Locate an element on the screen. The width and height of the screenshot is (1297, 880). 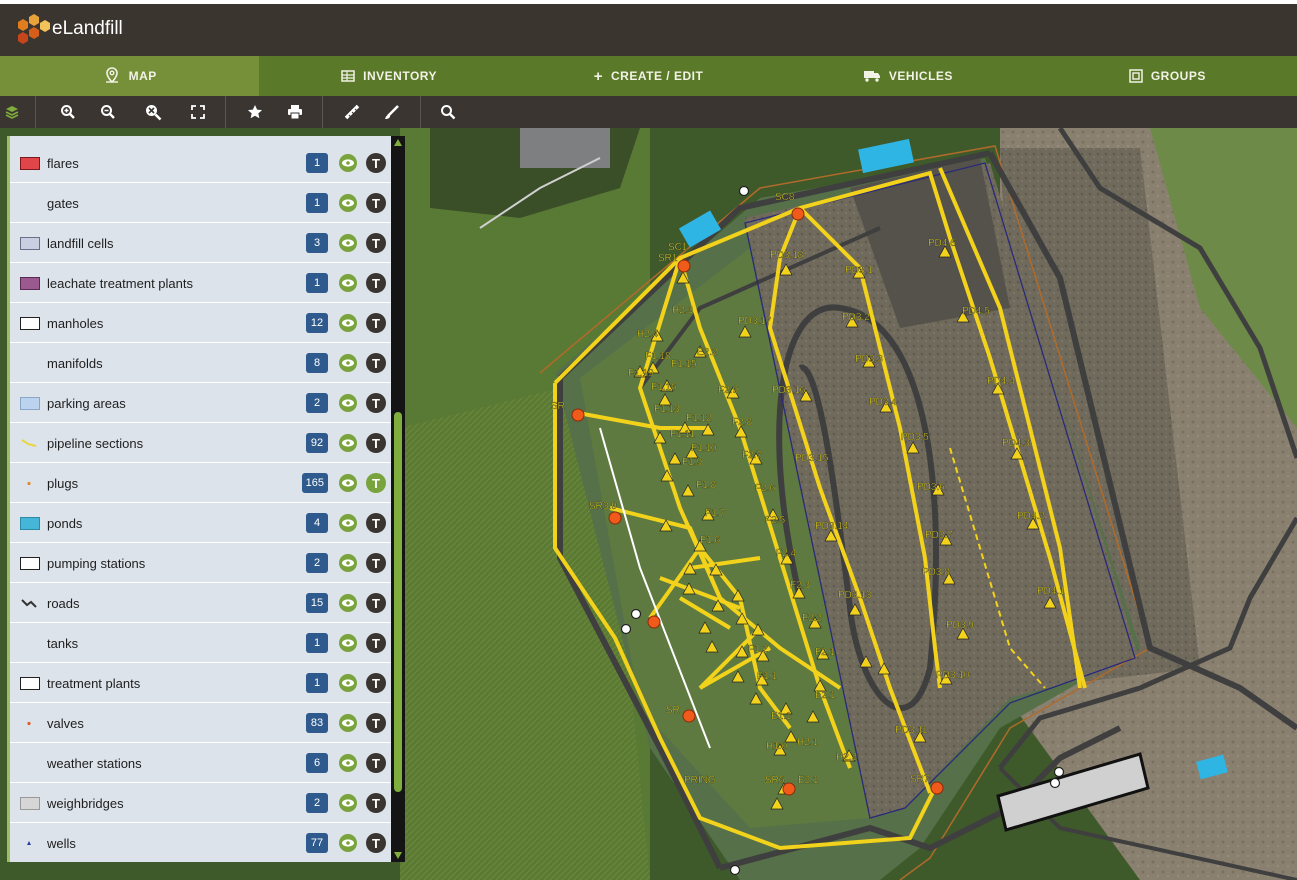
svg-text: PD3.5 is located at coordinates (915, 437).